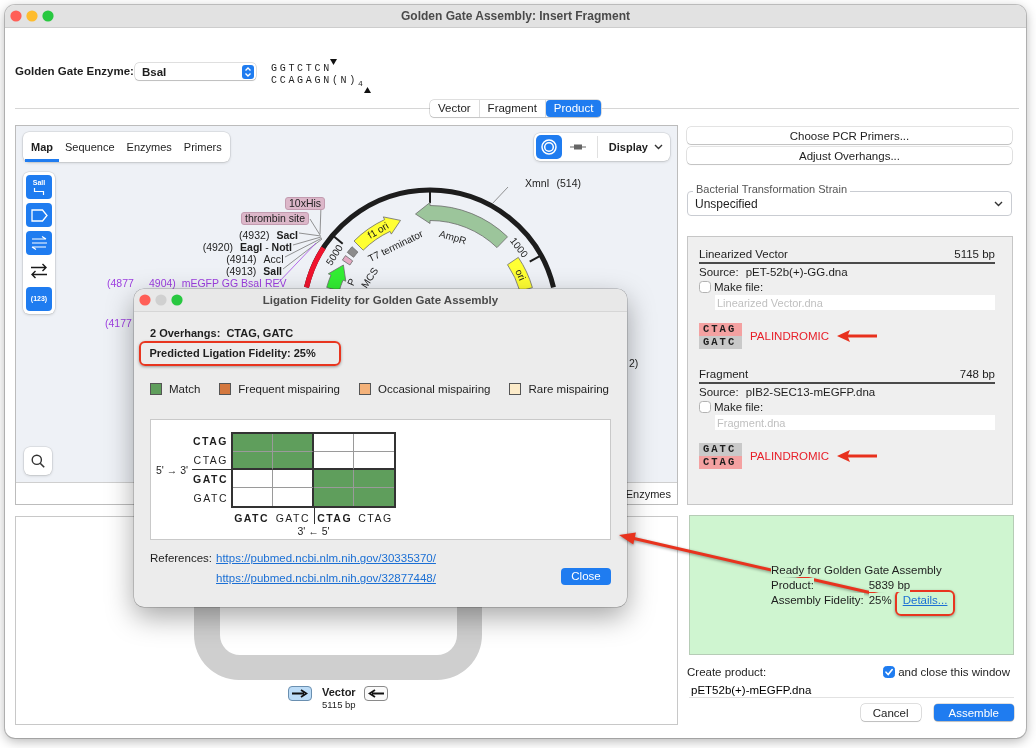  I want to click on left-arrow-icon, so click(375, 693).